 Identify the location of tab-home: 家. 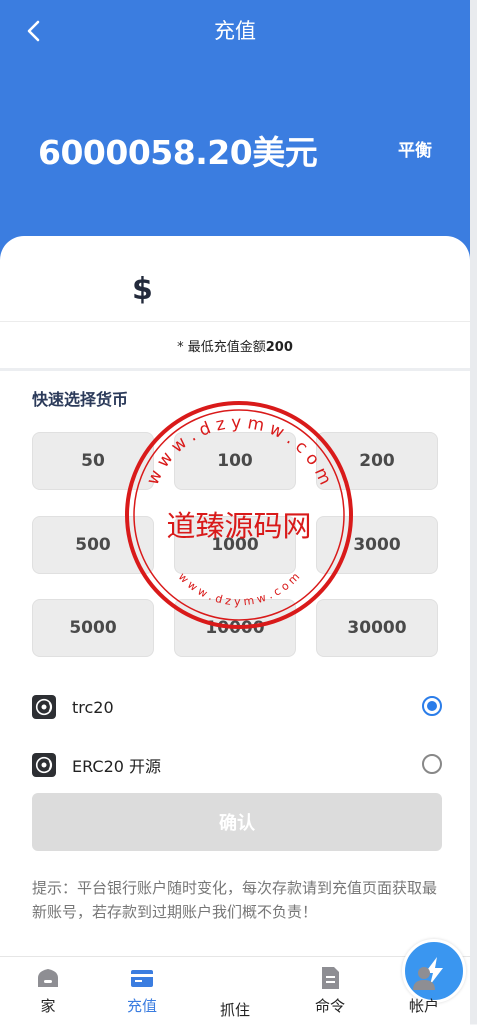
(48, 994).